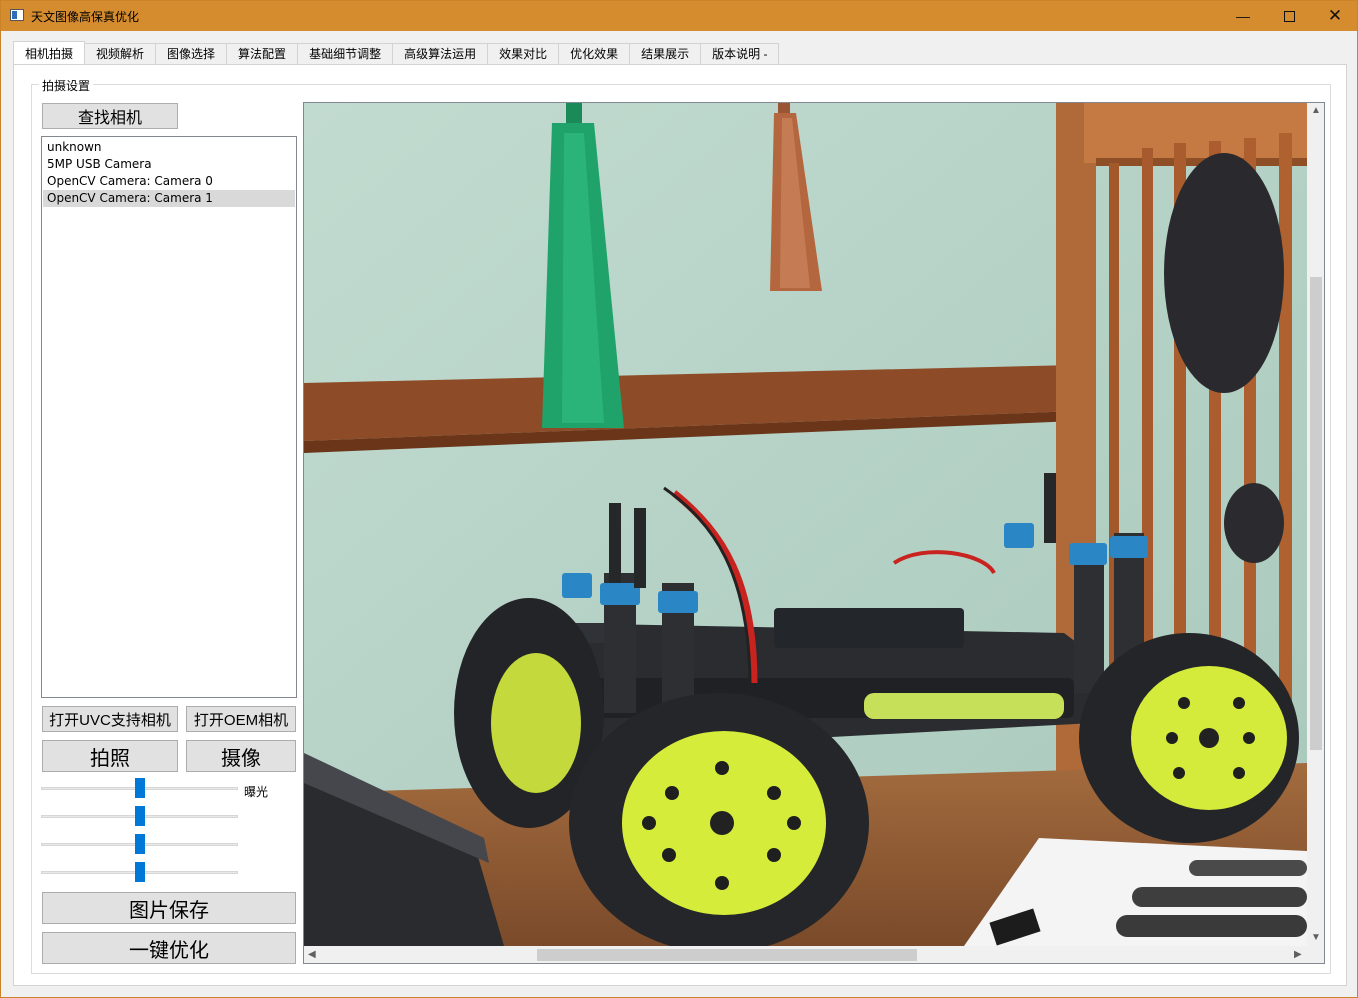  I want to click on open-oem-camera-button: 打开OEM相机, so click(241, 719).